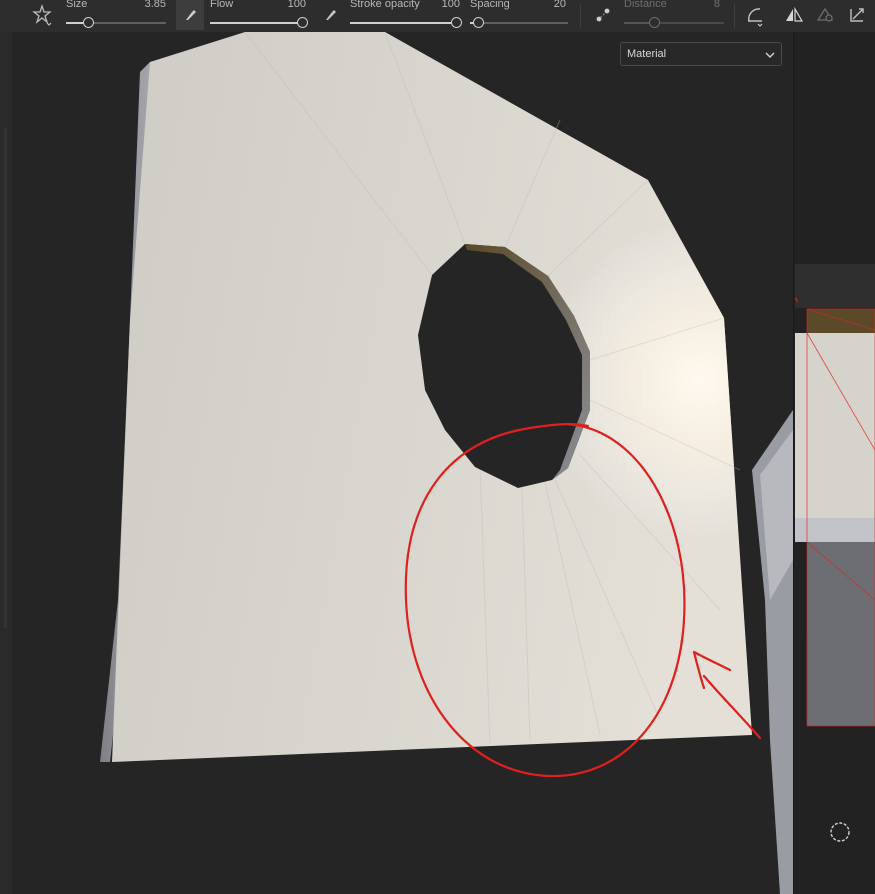 The width and height of the screenshot is (875, 894). Describe the element at coordinates (840, 832) in the screenshot. I see `camera-circle-icon` at that location.